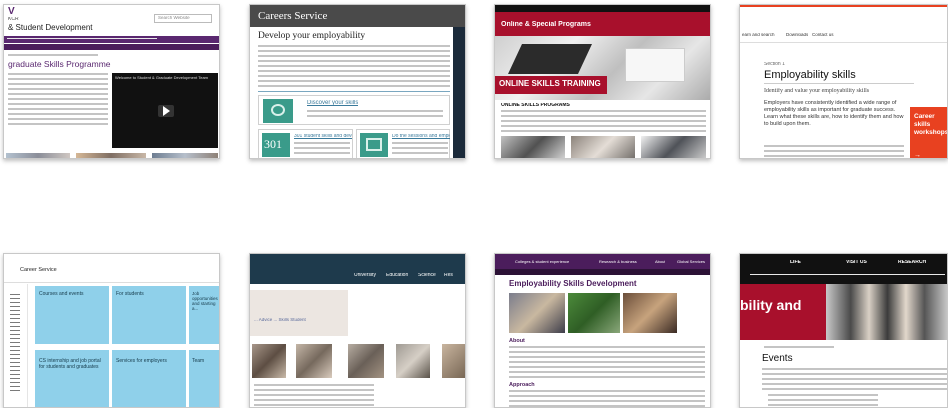 This screenshot has height=408, width=948. I want to click on promo-title: Career skills workshops, so click(931, 124).